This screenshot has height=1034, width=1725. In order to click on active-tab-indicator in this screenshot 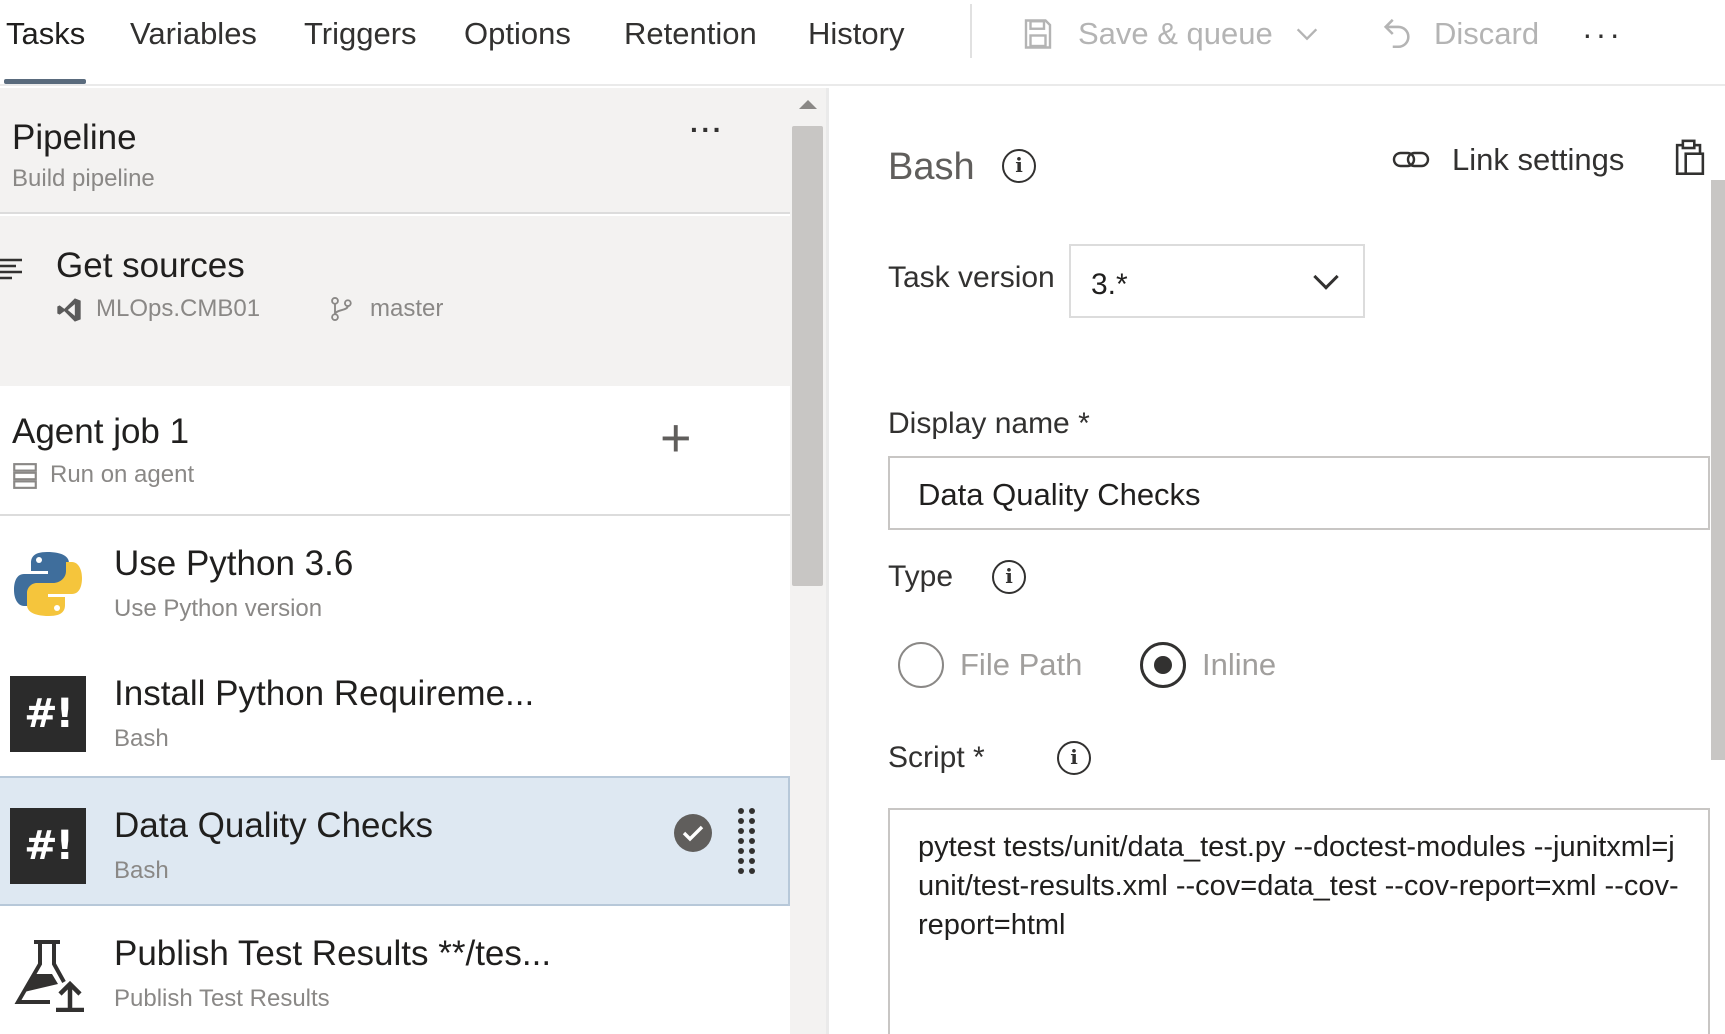, I will do `click(45, 81)`.